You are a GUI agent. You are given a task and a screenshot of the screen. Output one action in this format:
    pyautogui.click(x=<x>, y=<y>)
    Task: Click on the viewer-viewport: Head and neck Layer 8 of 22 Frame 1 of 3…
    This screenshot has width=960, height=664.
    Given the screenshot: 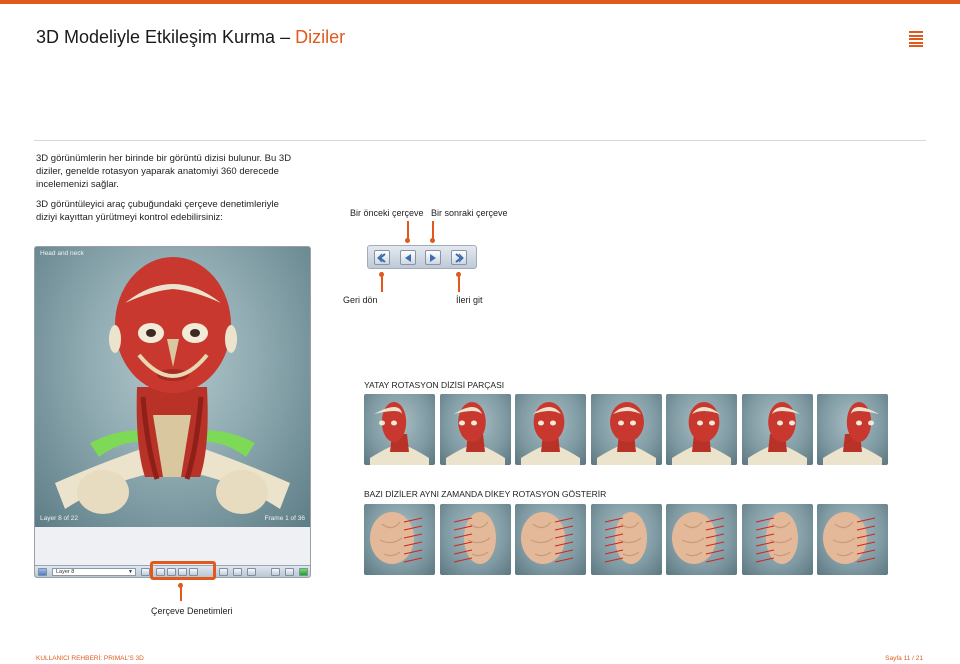 What is the action you would take?
    pyautogui.click(x=172, y=387)
    